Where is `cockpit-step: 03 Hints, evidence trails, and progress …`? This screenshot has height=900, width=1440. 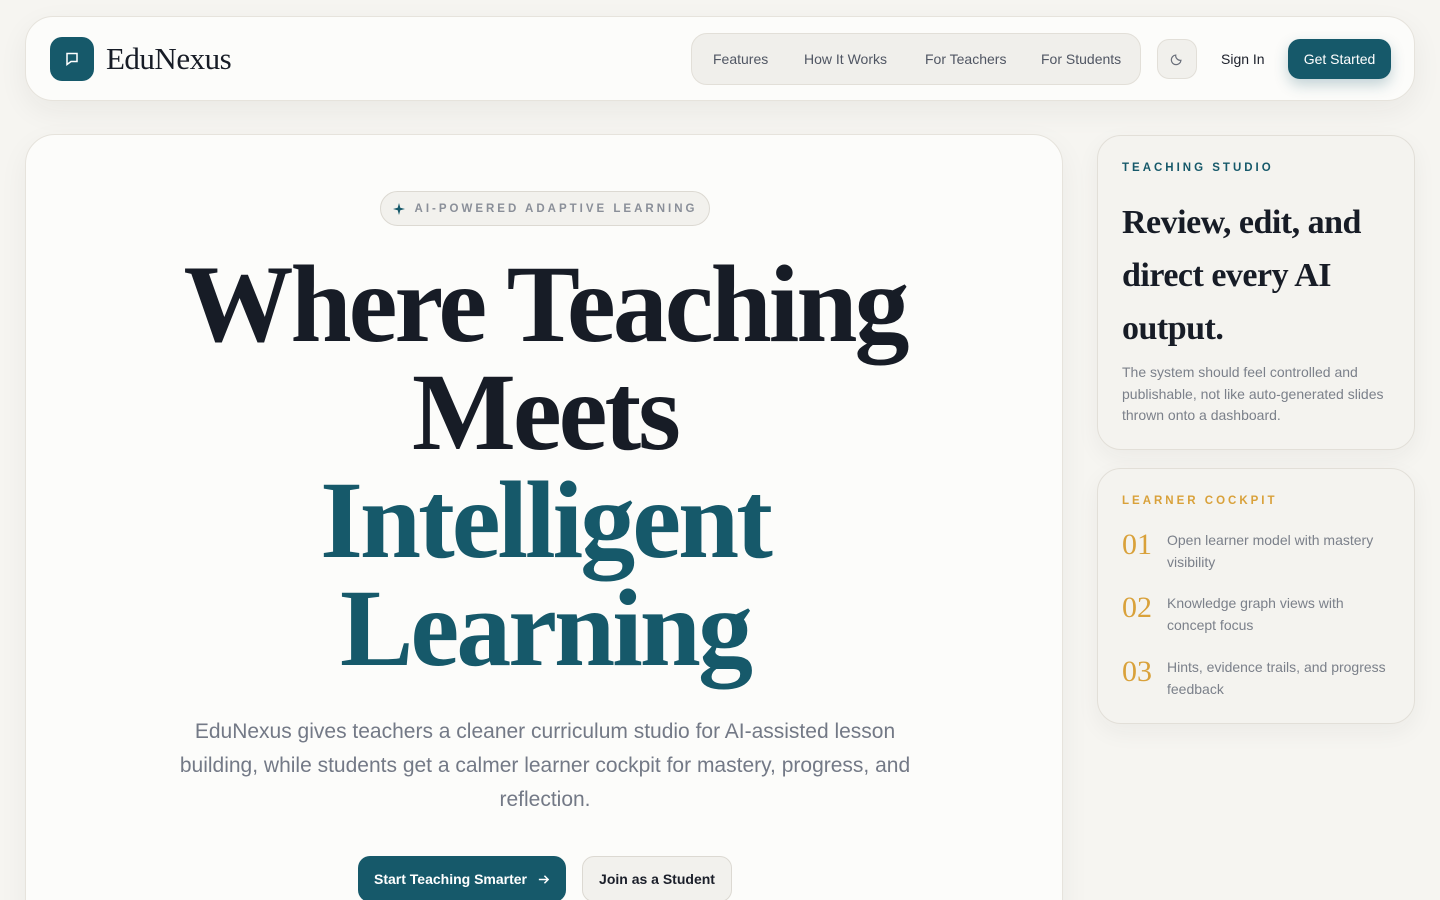 cockpit-step: 03 Hints, evidence trails, and progress … is located at coordinates (1262, 678).